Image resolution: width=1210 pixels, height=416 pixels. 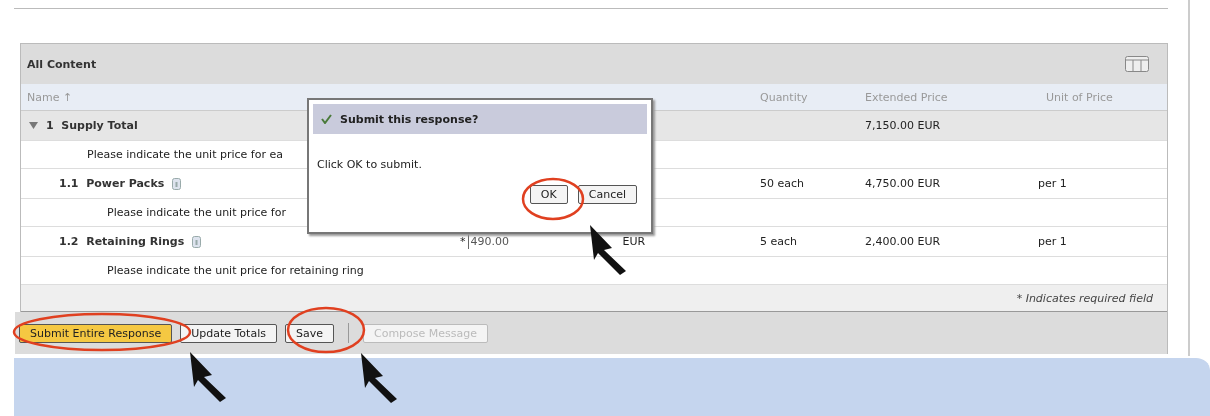 What do you see at coordinates (326, 119) in the screenshot?
I see `checkmark-icon` at bounding box center [326, 119].